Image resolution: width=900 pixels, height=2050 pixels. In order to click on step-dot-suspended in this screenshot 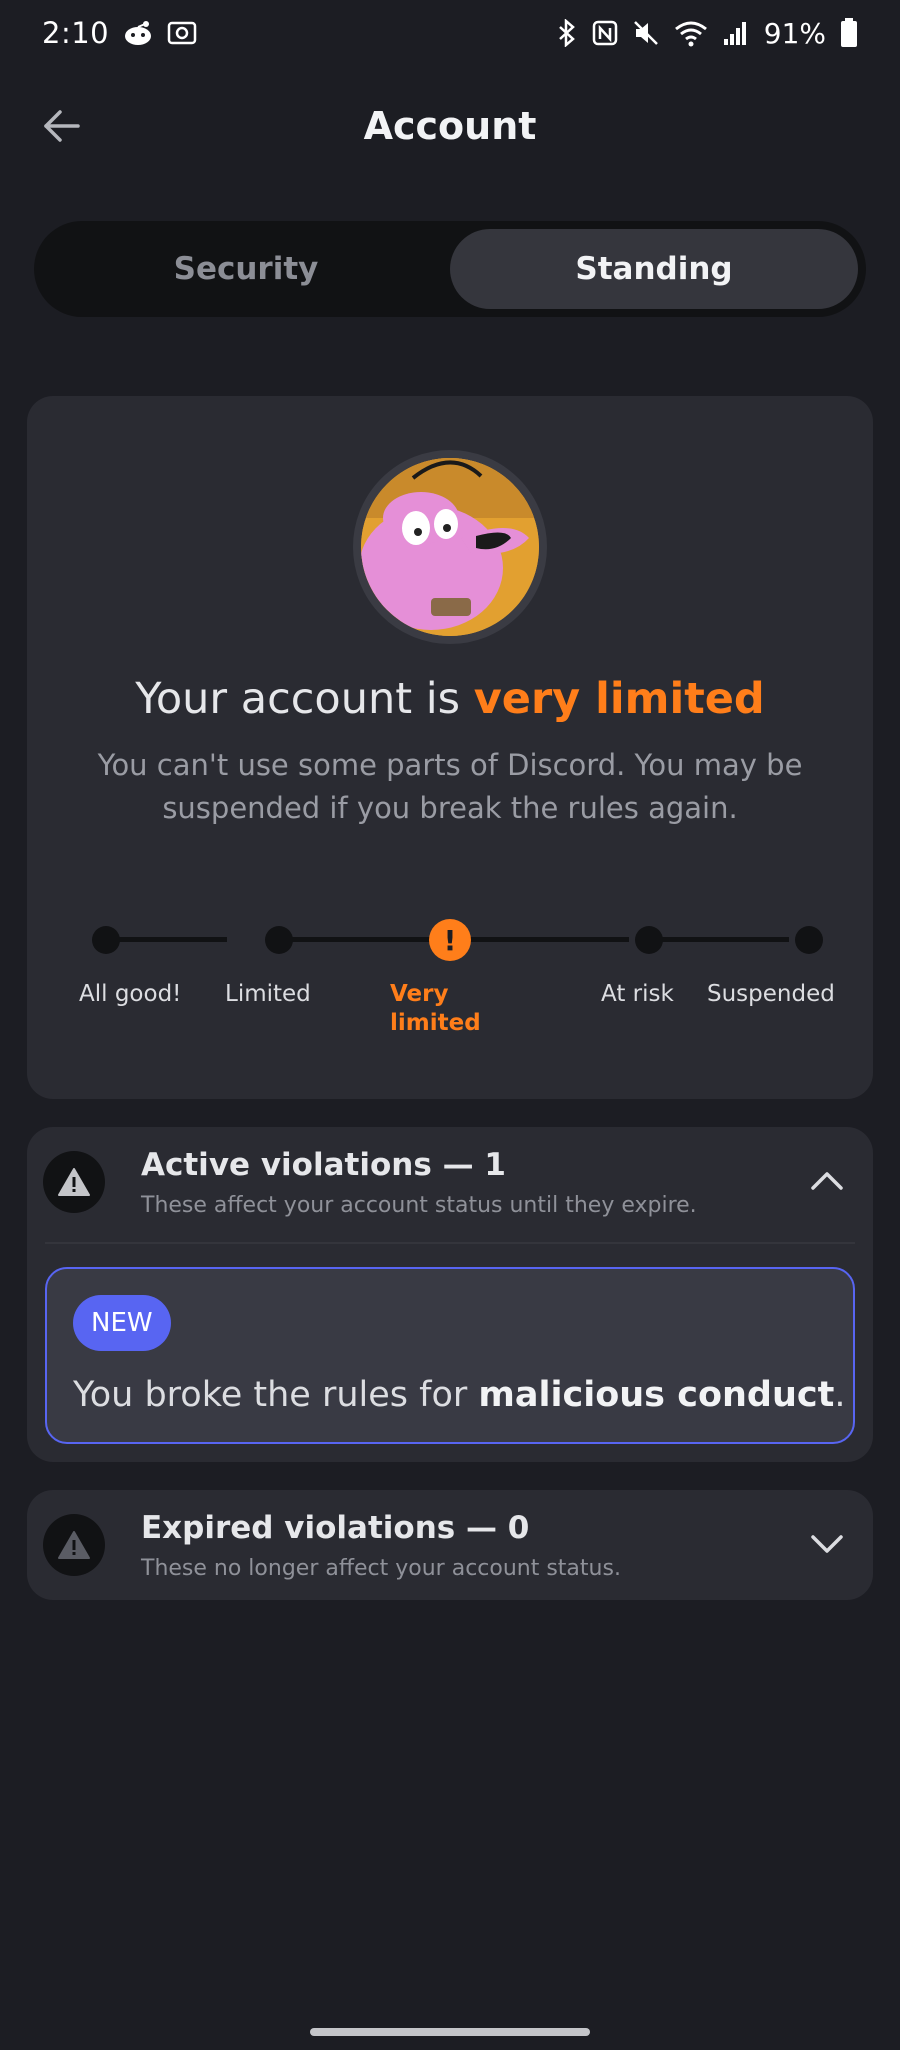, I will do `click(809, 940)`.